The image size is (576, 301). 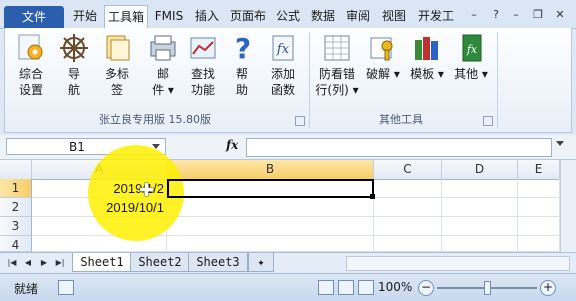 What do you see at coordinates (261, 262) in the screenshot?
I see `new-sheet-icon: ✦` at bounding box center [261, 262].